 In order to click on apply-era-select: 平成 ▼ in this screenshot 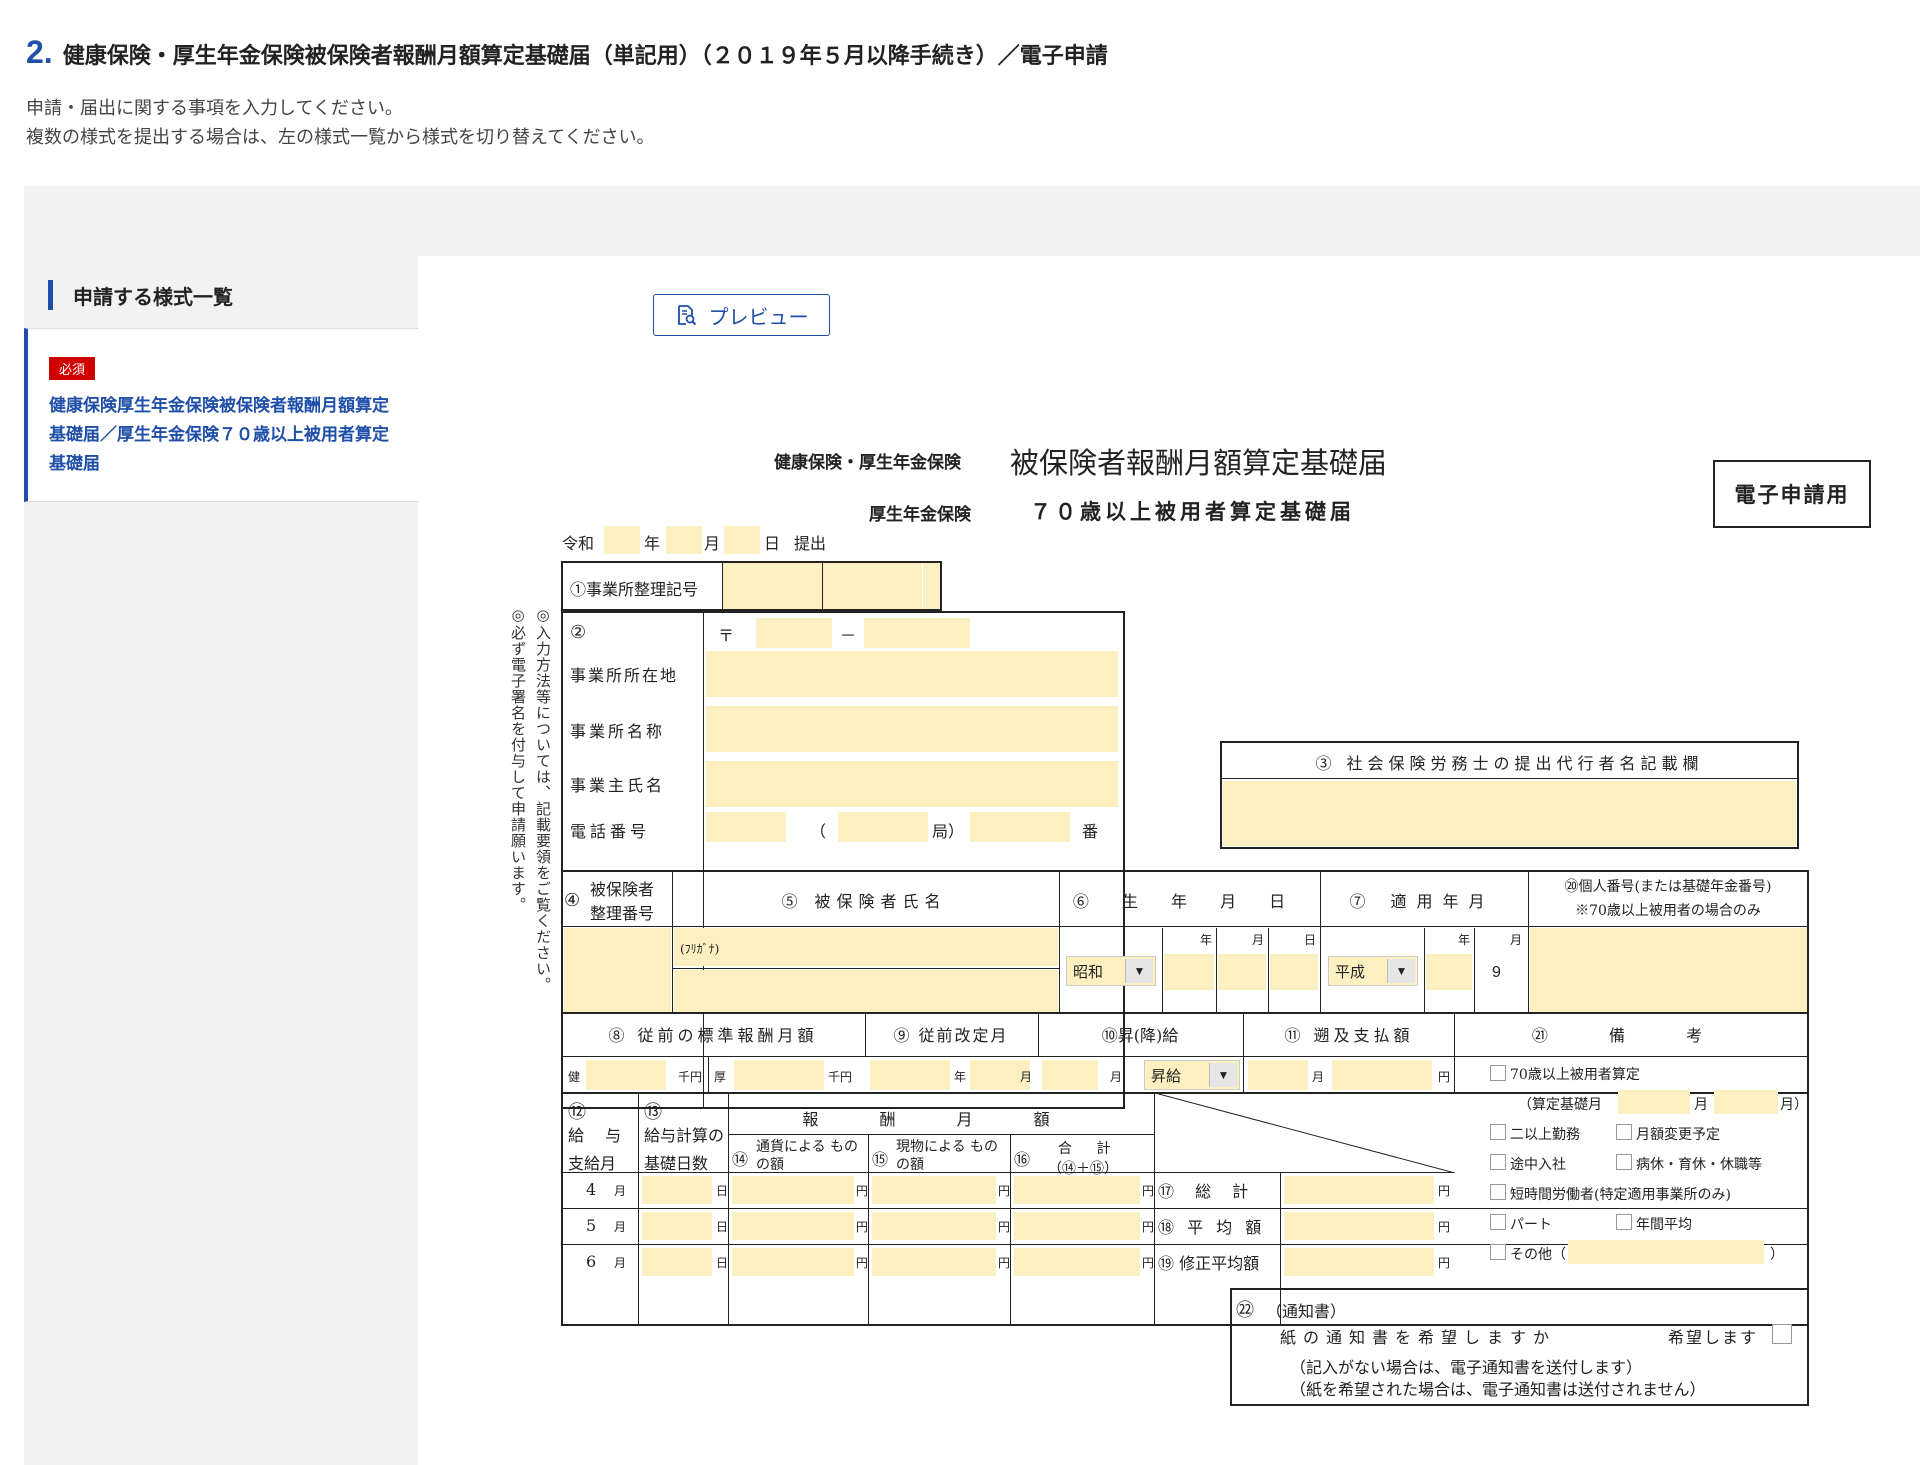, I will do `click(1373, 971)`.